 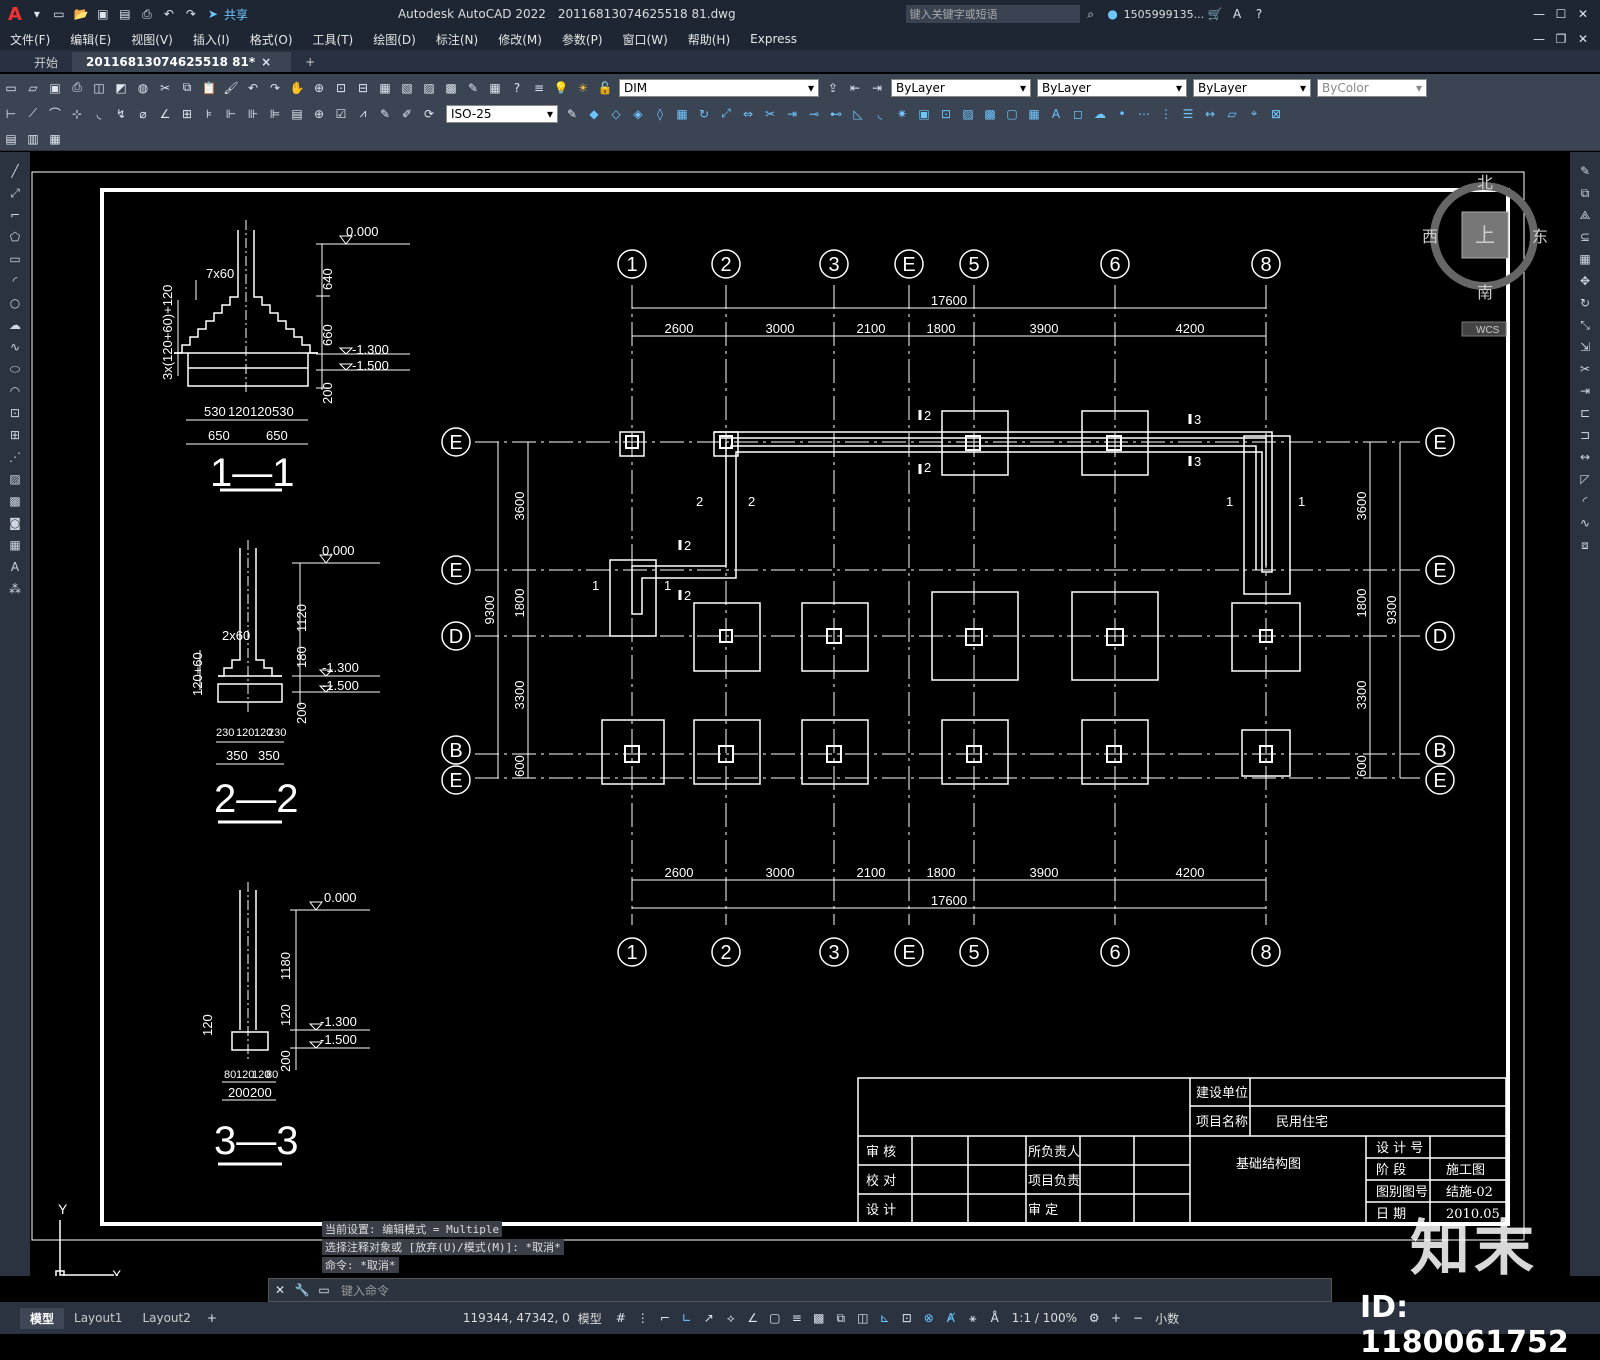 I want to click on tab-add: +, so click(x=310, y=62).